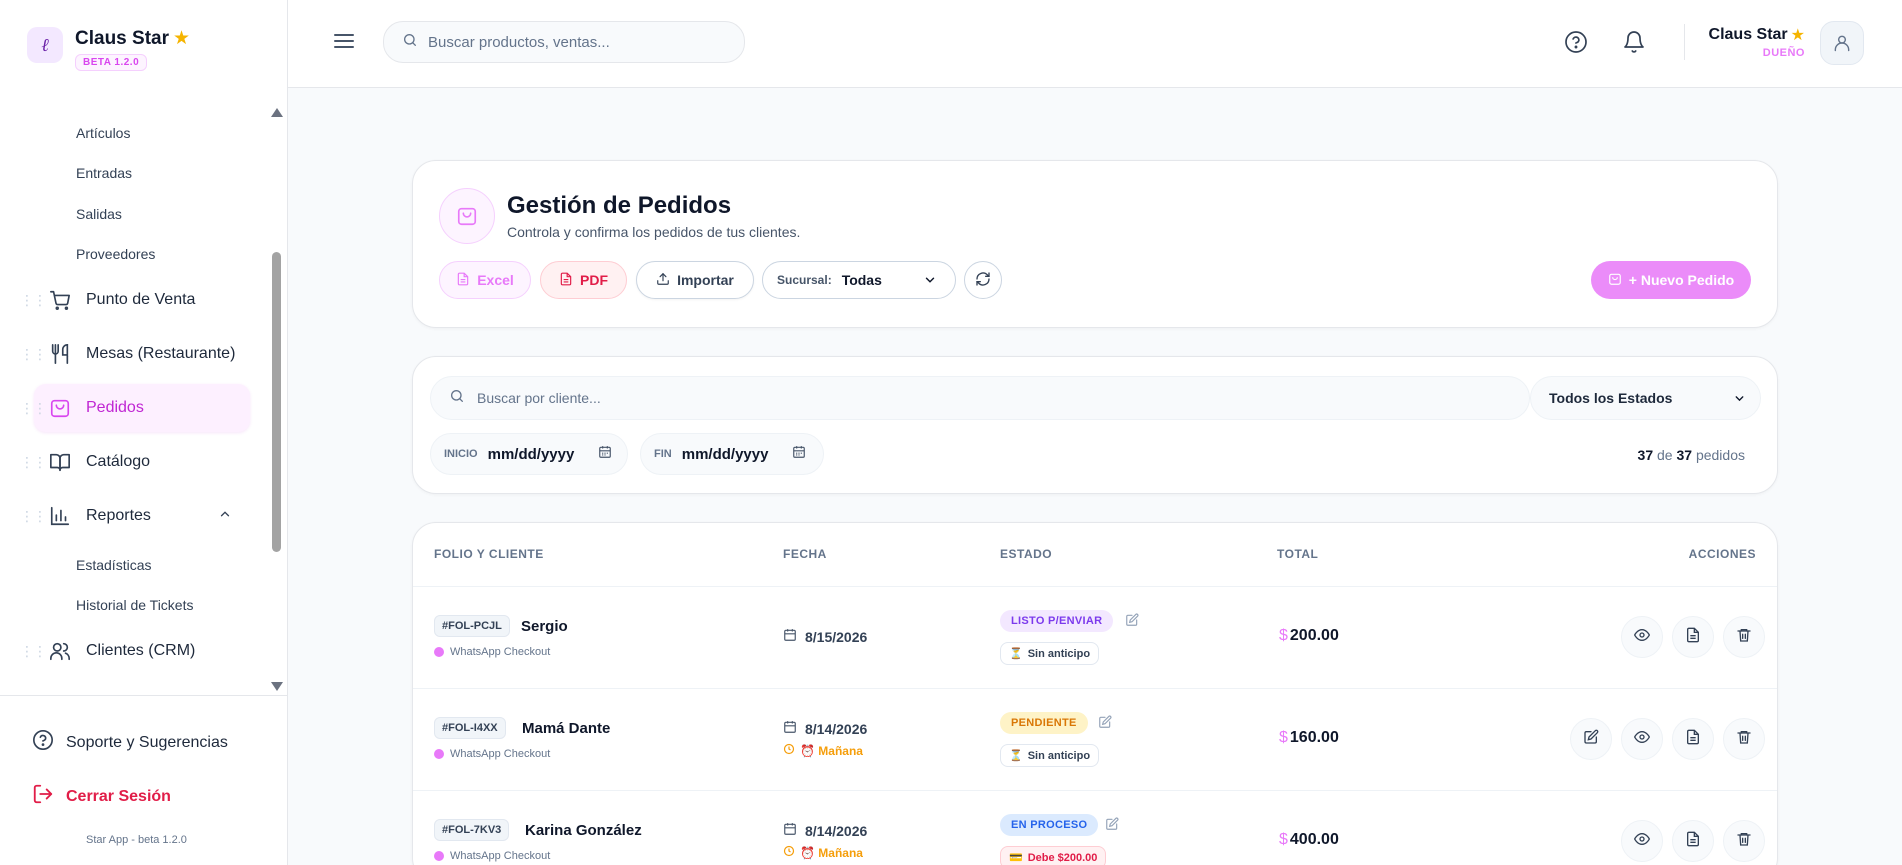 The width and height of the screenshot is (1902, 865). I want to click on logout-button: Cerrar Sesión, so click(101, 796).